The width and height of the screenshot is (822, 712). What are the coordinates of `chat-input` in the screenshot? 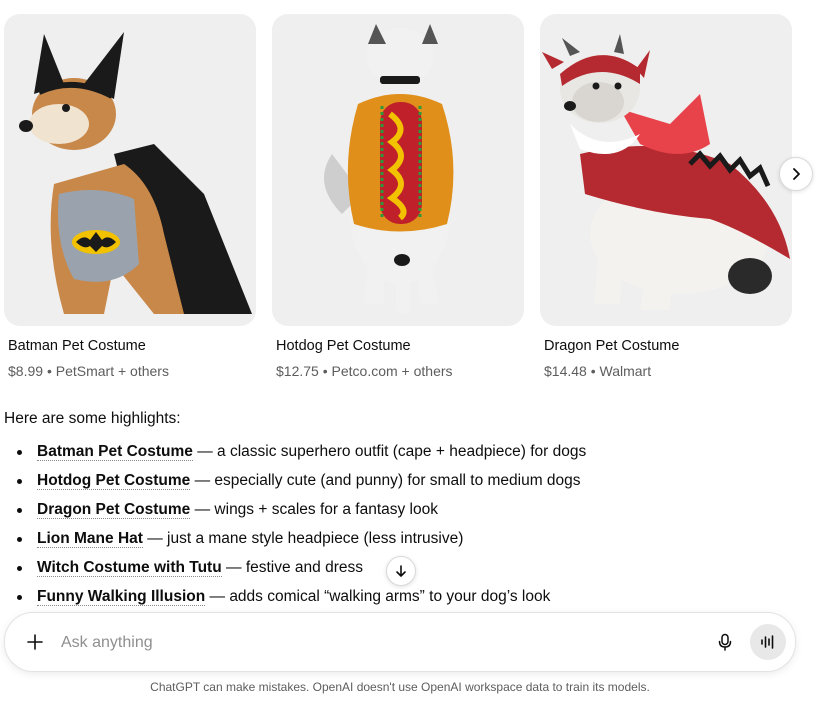 It's located at (361, 643).